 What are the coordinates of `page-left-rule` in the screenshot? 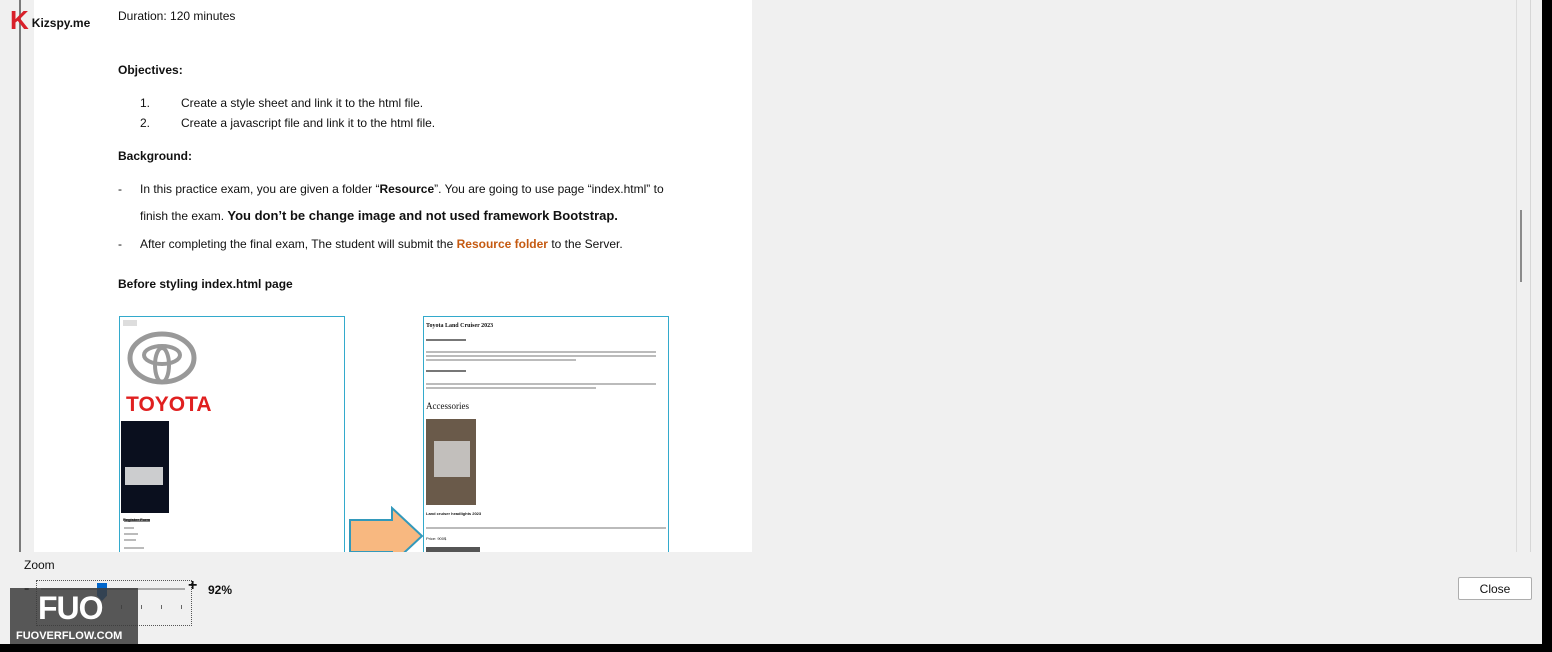 It's located at (20, 276).